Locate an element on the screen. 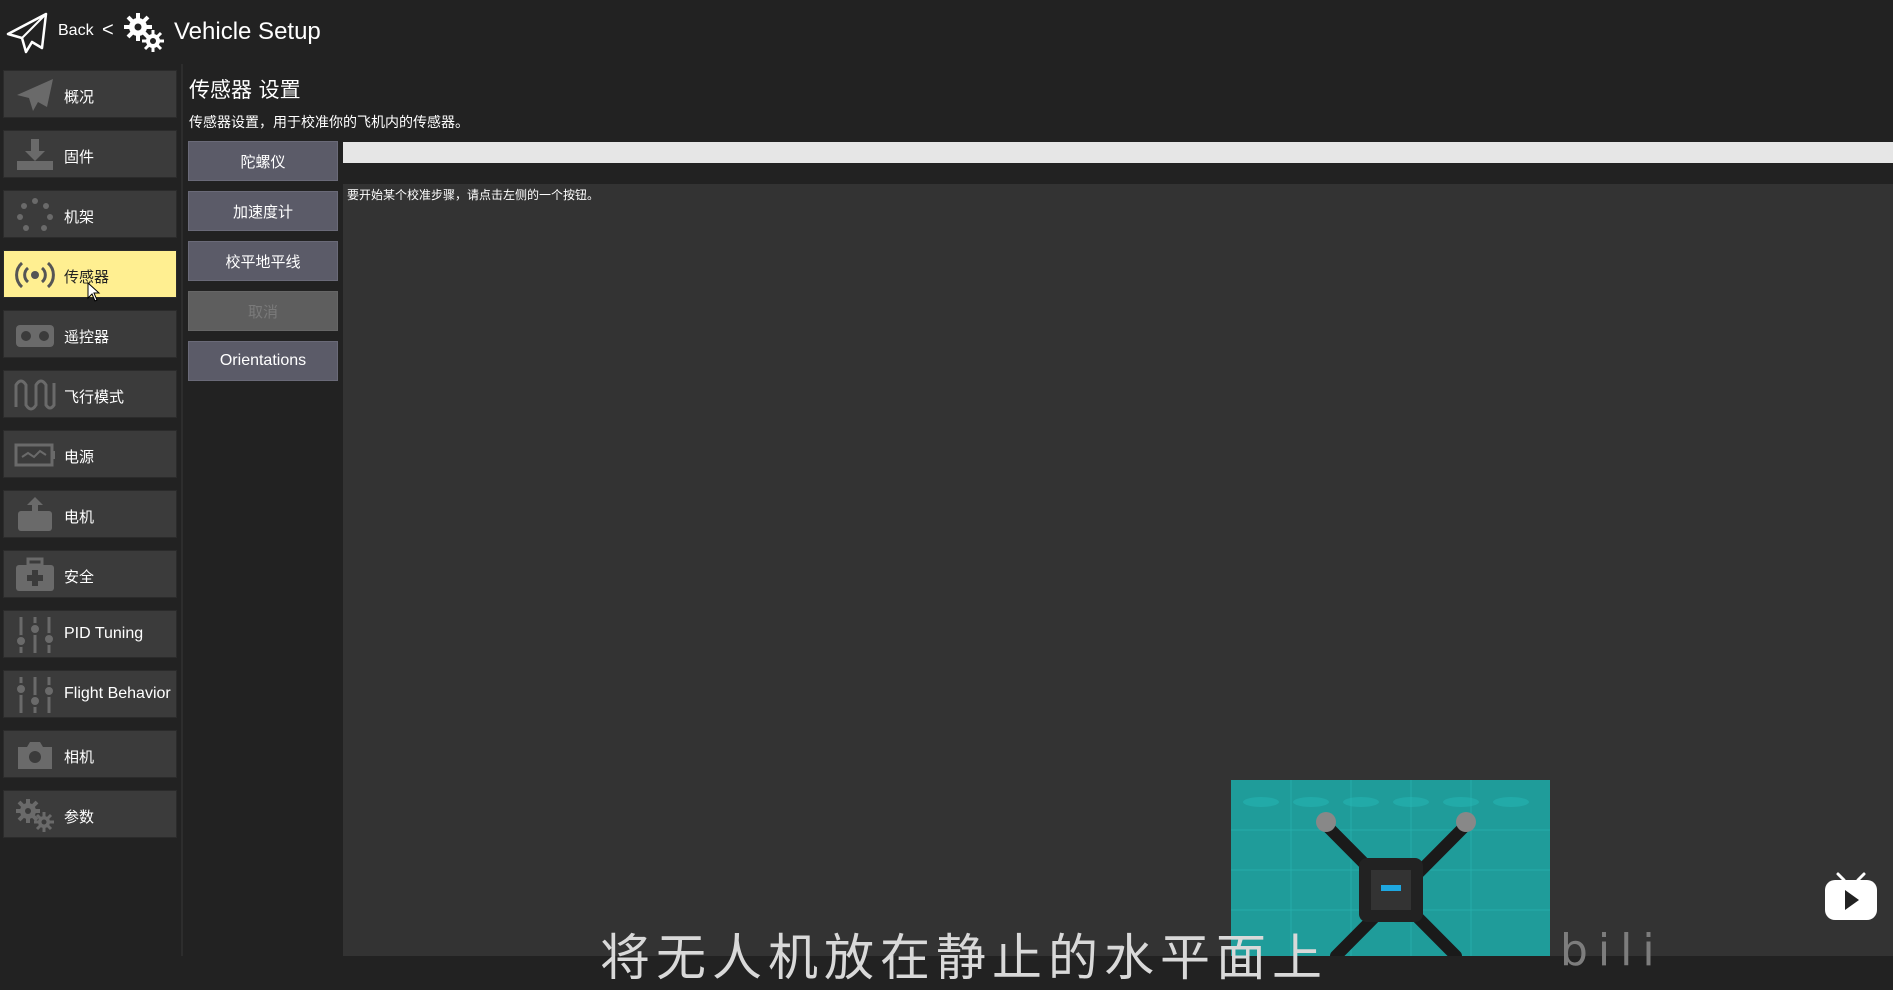  sidebar-item-parameters: 参数 is located at coordinates (90, 814).